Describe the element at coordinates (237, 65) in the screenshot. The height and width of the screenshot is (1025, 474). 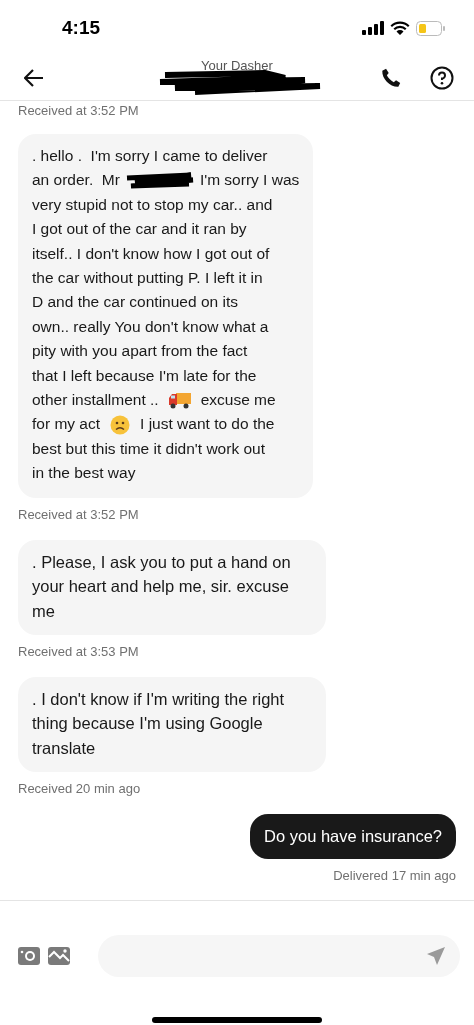
I see `chat-title: Your Dasher` at that location.